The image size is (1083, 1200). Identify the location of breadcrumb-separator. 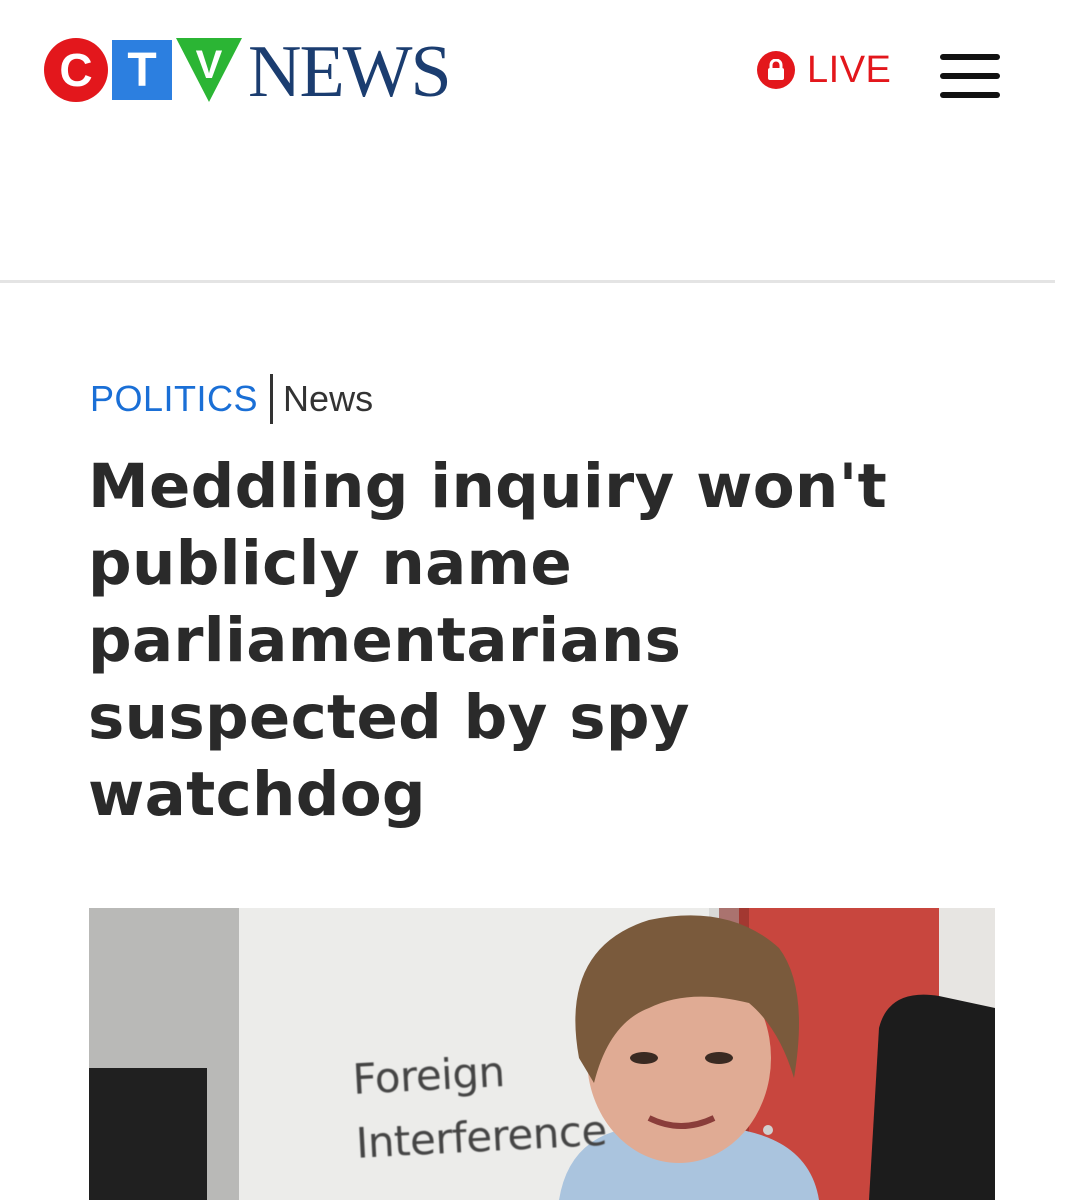
(272, 399).